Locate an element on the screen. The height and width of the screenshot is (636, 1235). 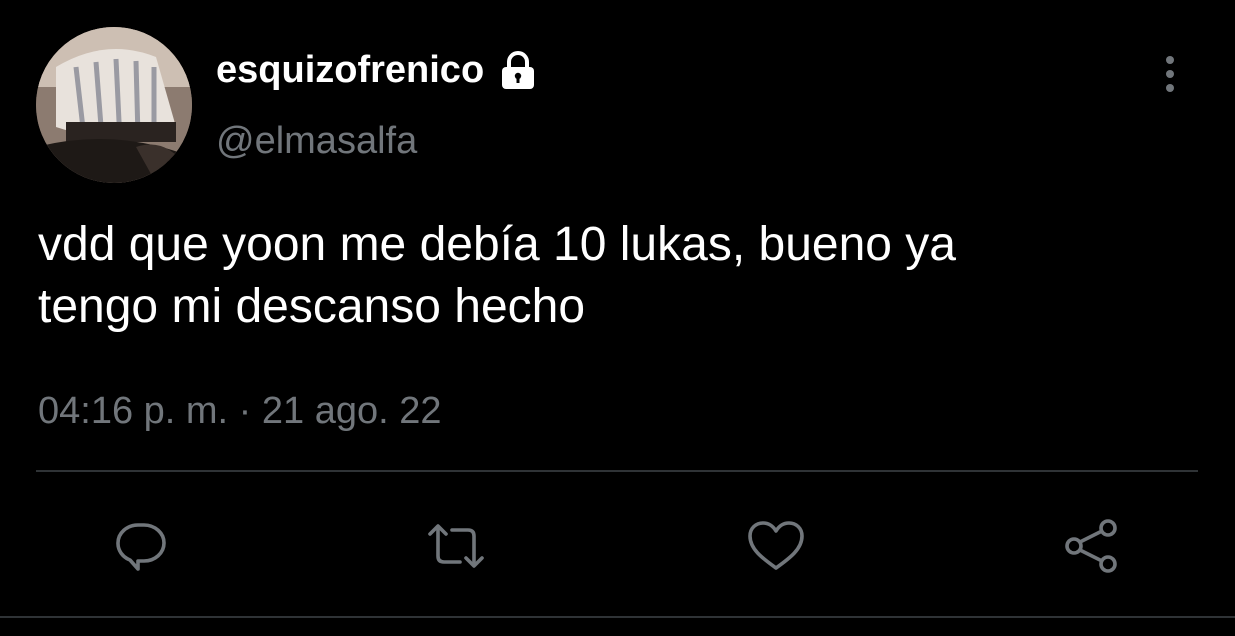
retweet-button is located at coordinates (456, 546).